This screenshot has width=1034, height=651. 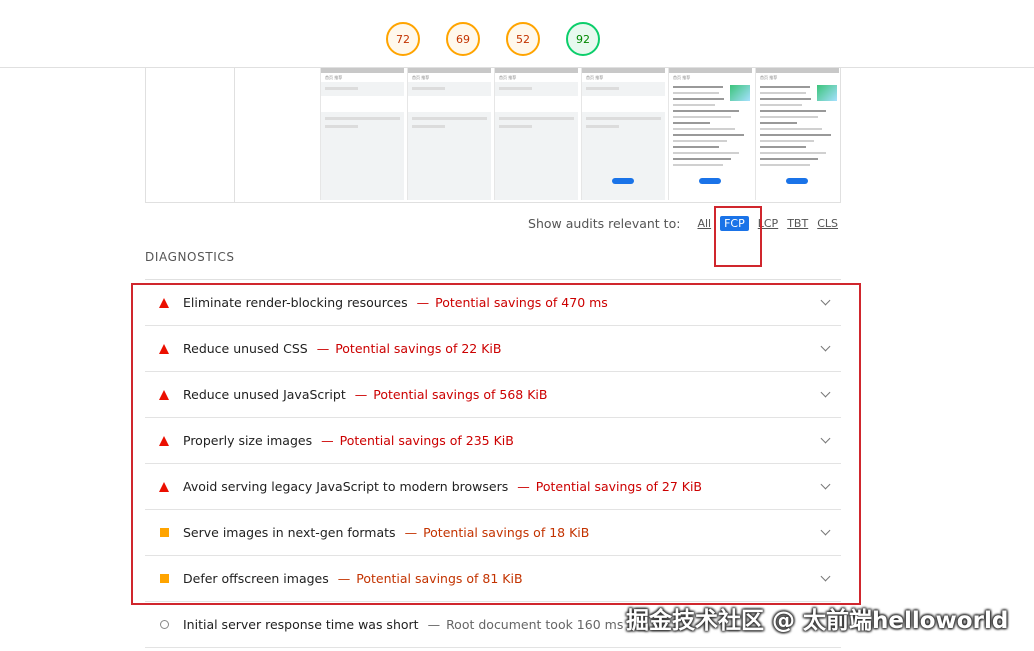 I want to click on score-value: 52, so click(x=523, y=39).